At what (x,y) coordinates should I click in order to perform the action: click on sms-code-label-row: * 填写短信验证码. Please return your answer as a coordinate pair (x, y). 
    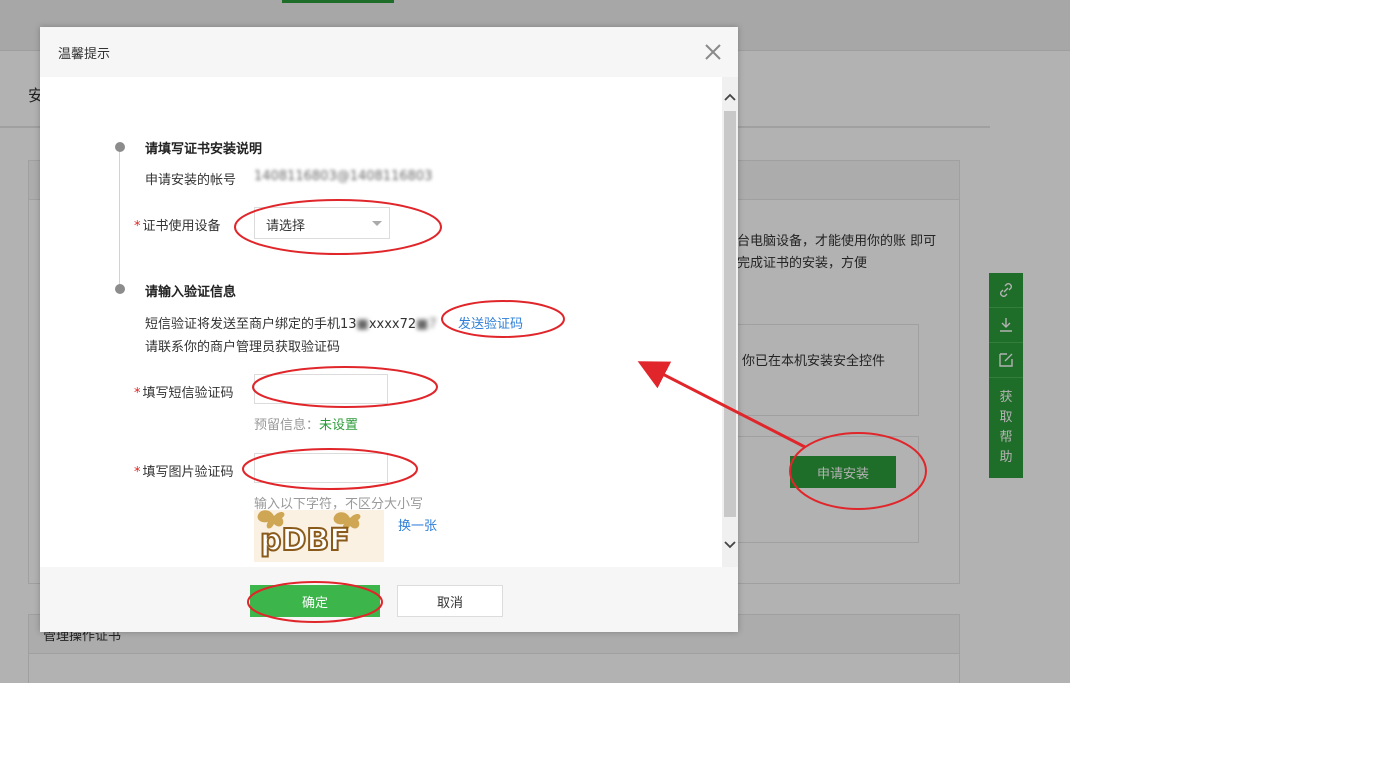
    Looking at the image, I should click on (184, 391).